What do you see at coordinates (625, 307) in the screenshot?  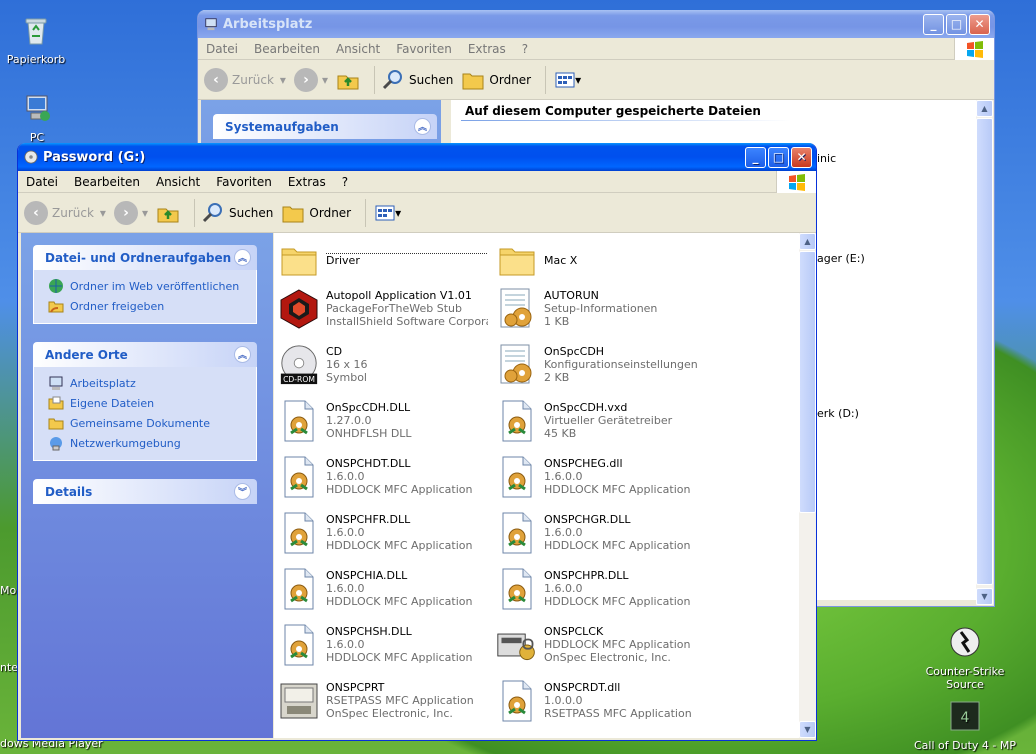 I see `file-text: AUTORUN Setup-Informationen 1 KB` at bounding box center [625, 307].